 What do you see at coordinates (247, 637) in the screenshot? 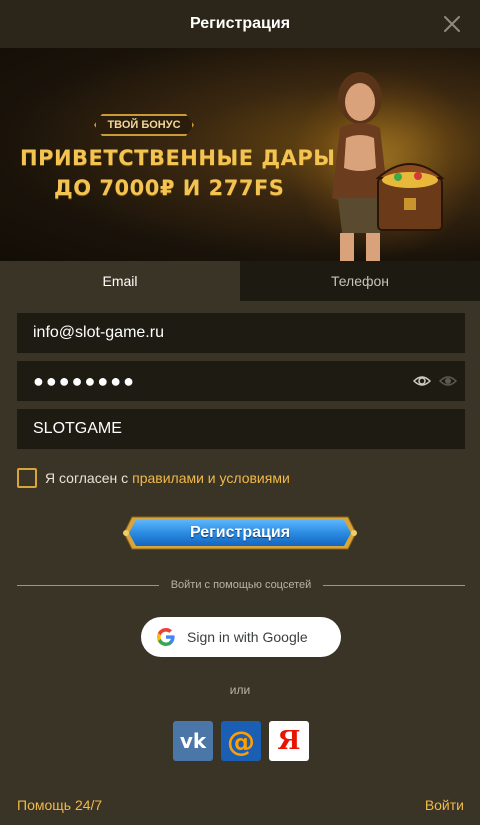
I see `google-signin-label: Sign in with Google` at bounding box center [247, 637].